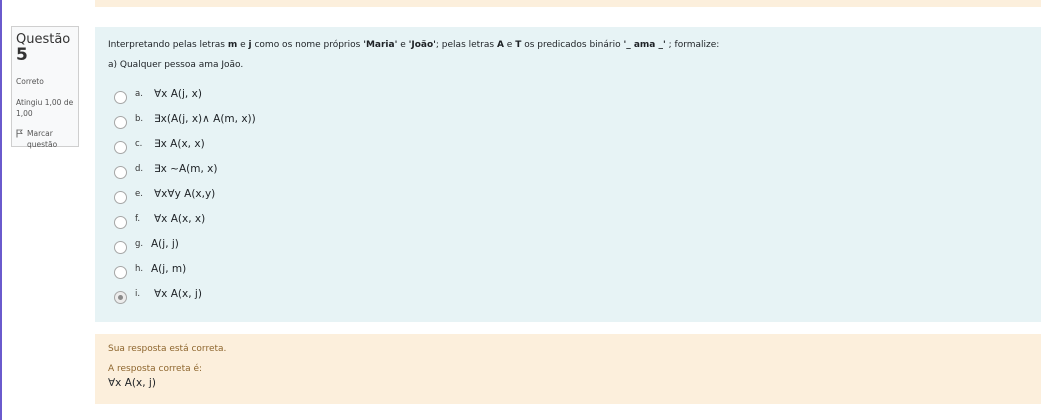  Describe the element at coordinates (274, 223) in the screenshot. I see `answer-option-f: f. ∀x A(x, x)` at that location.